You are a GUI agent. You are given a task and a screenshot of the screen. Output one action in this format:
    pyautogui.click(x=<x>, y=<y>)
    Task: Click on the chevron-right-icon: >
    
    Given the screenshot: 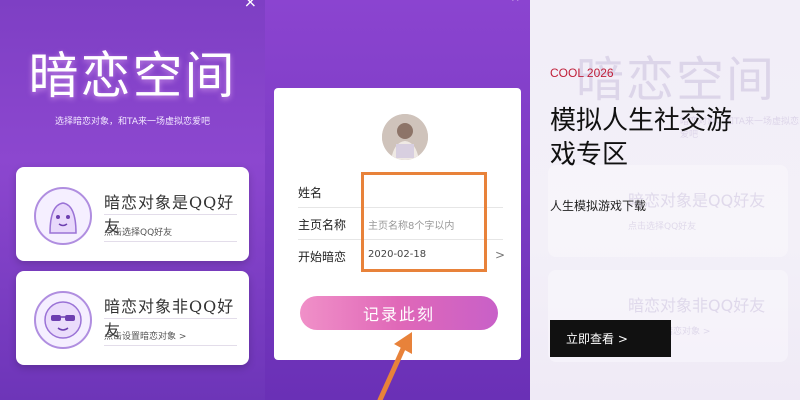 What is the action you would take?
    pyautogui.click(x=499, y=255)
    